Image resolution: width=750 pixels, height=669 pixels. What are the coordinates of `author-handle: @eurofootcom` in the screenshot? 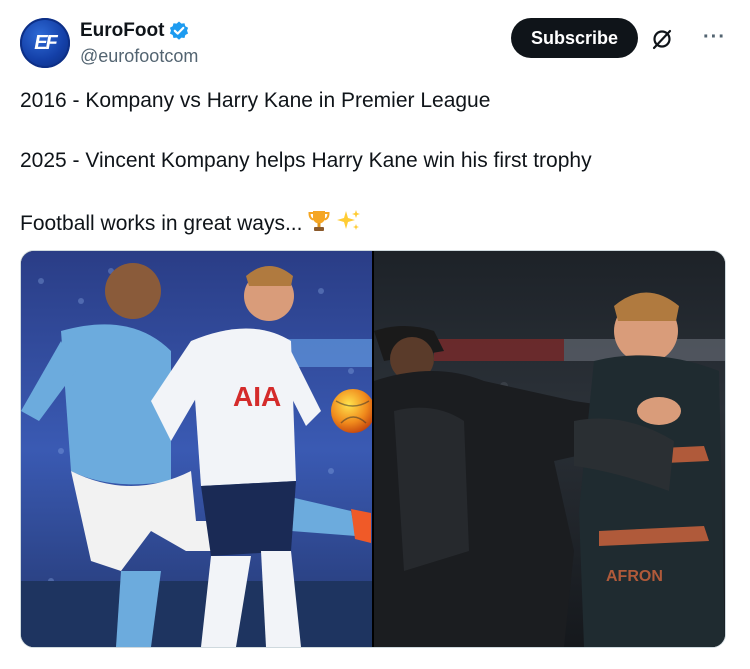 It's located at (139, 56).